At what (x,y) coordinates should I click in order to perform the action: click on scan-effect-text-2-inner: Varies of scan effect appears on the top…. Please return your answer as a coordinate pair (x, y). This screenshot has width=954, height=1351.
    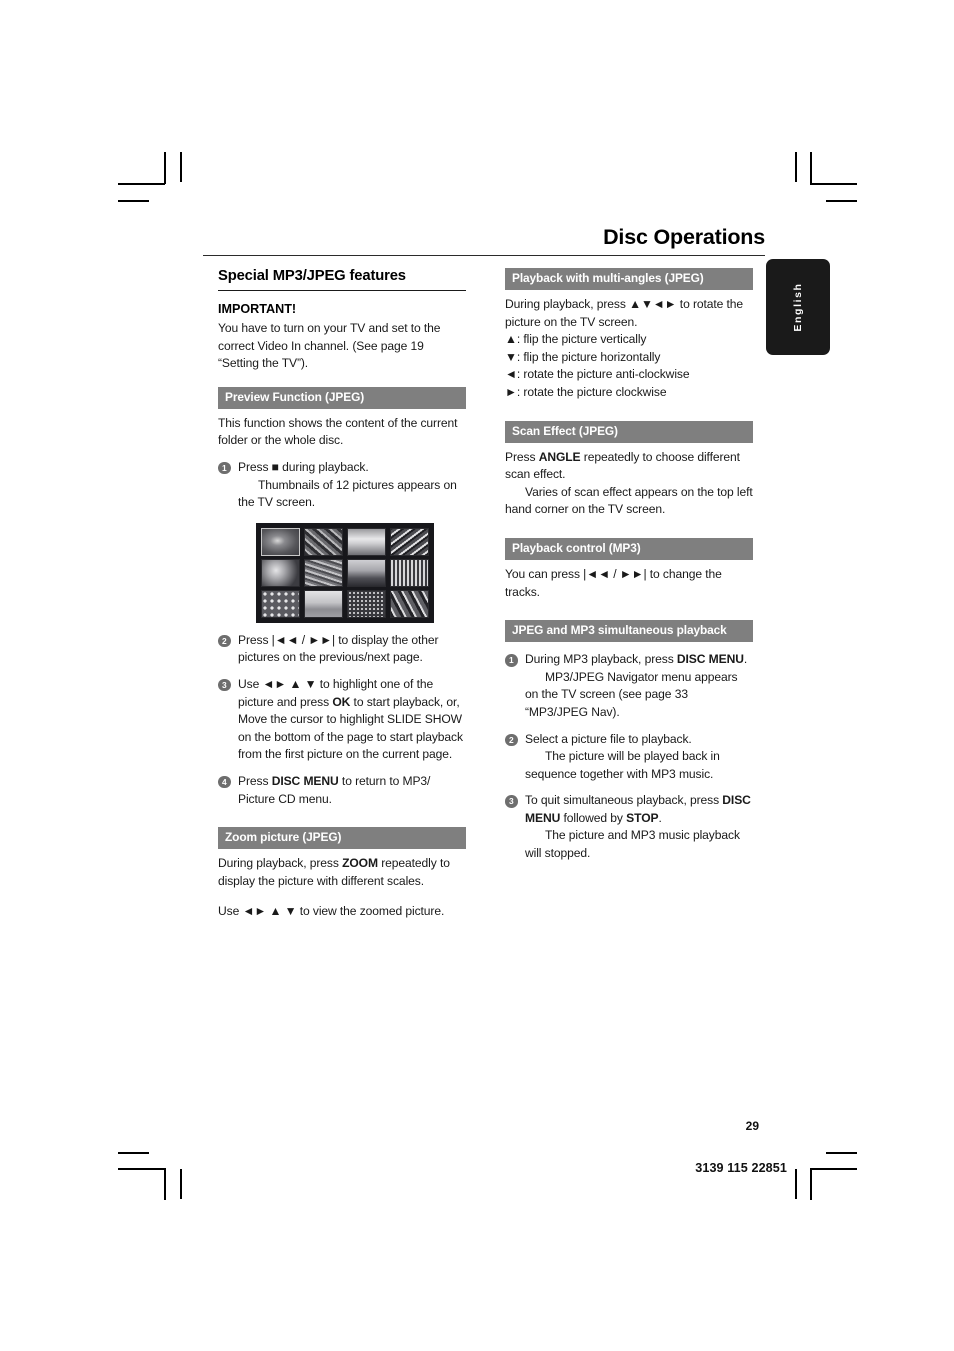
    Looking at the image, I should click on (629, 500).